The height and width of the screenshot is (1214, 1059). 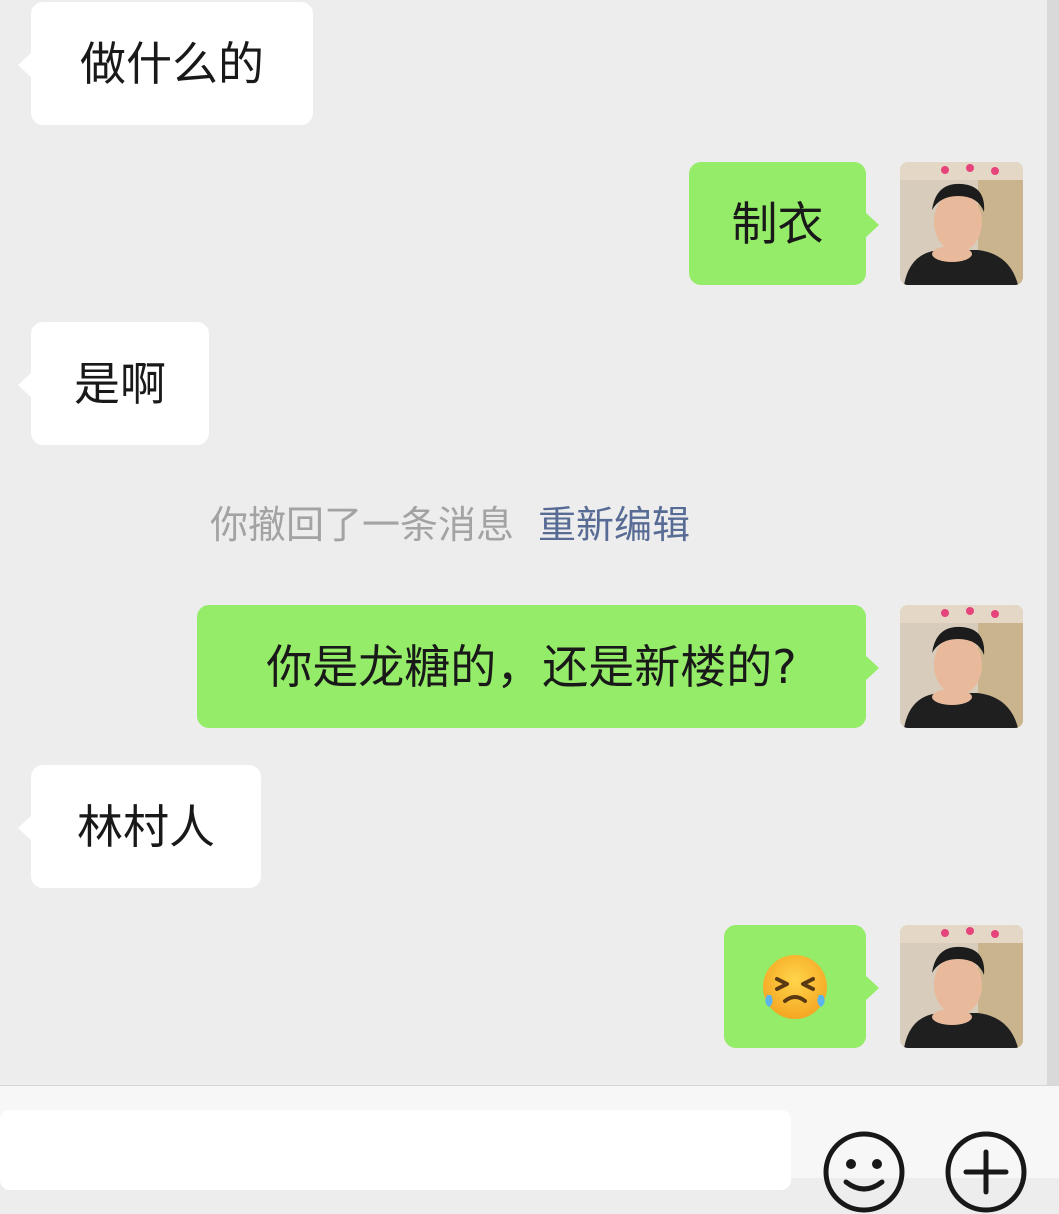 What do you see at coordinates (864, 1172) in the screenshot?
I see `smiley-icon` at bounding box center [864, 1172].